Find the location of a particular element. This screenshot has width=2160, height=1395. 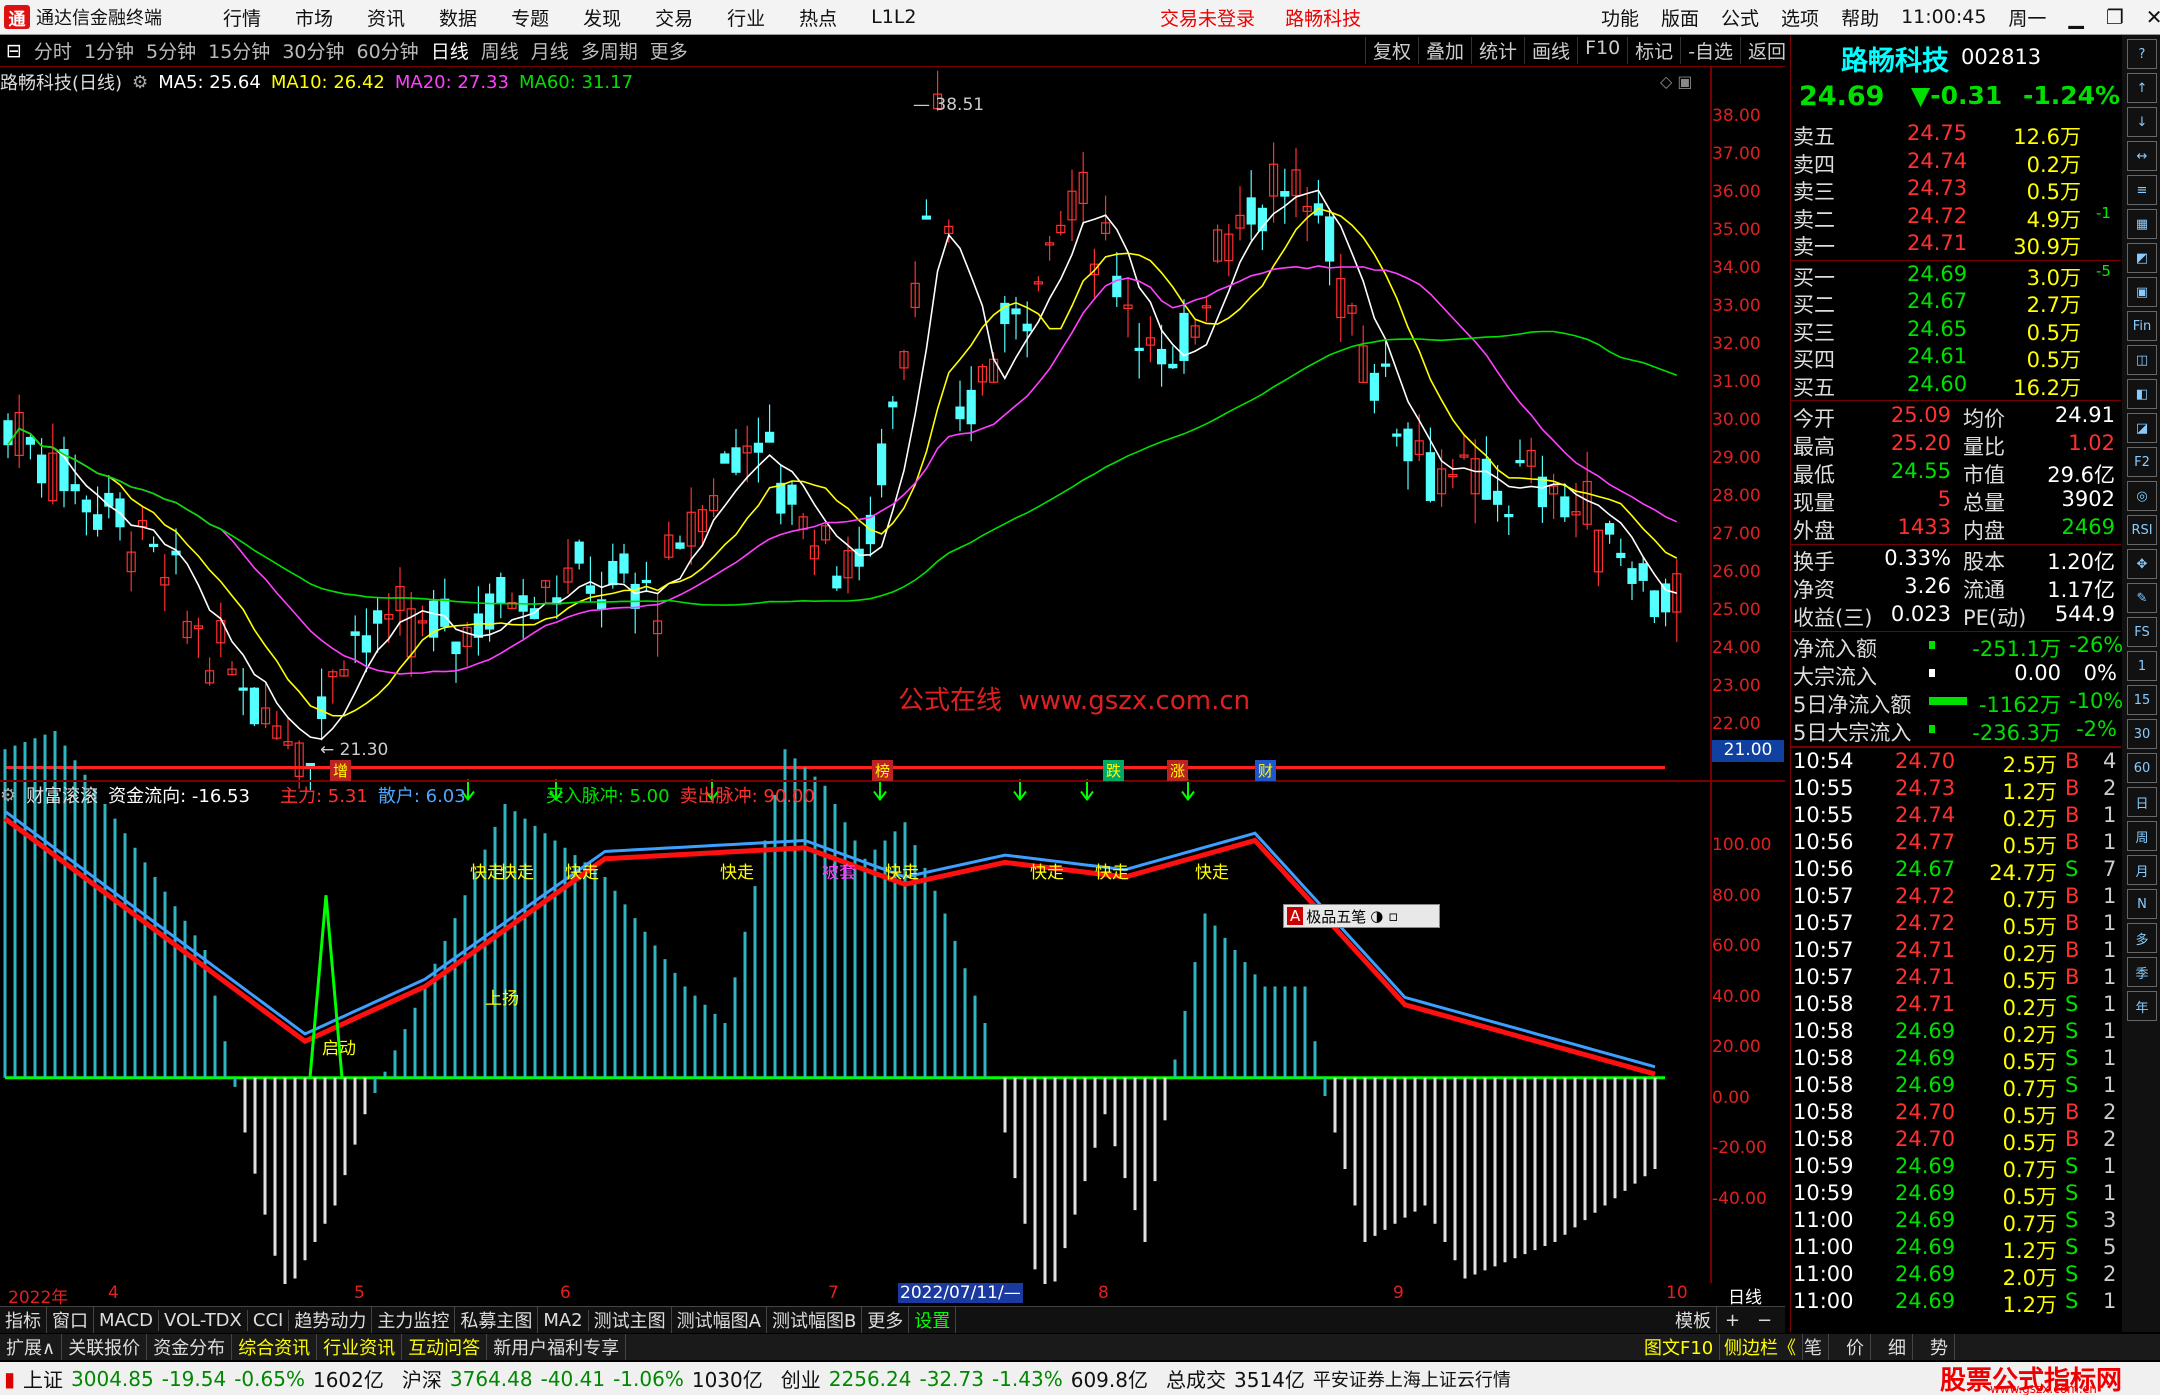

menu-xuanxiang: 选项 is located at coordinates (1800, 17).